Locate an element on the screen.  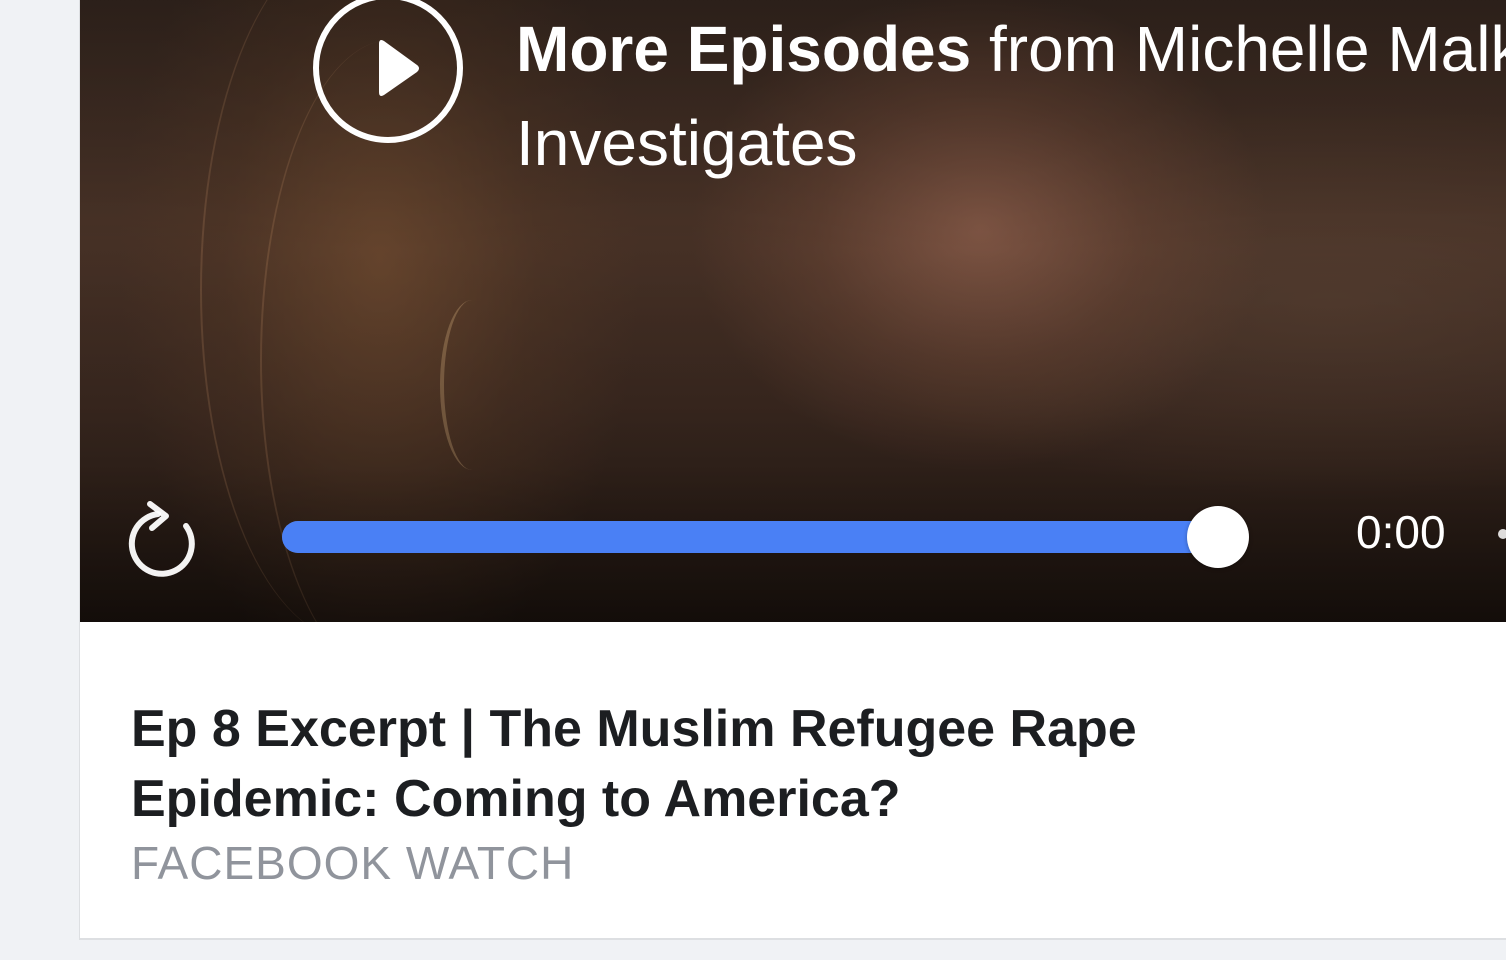
play-button is located at coordinates (388, 71).